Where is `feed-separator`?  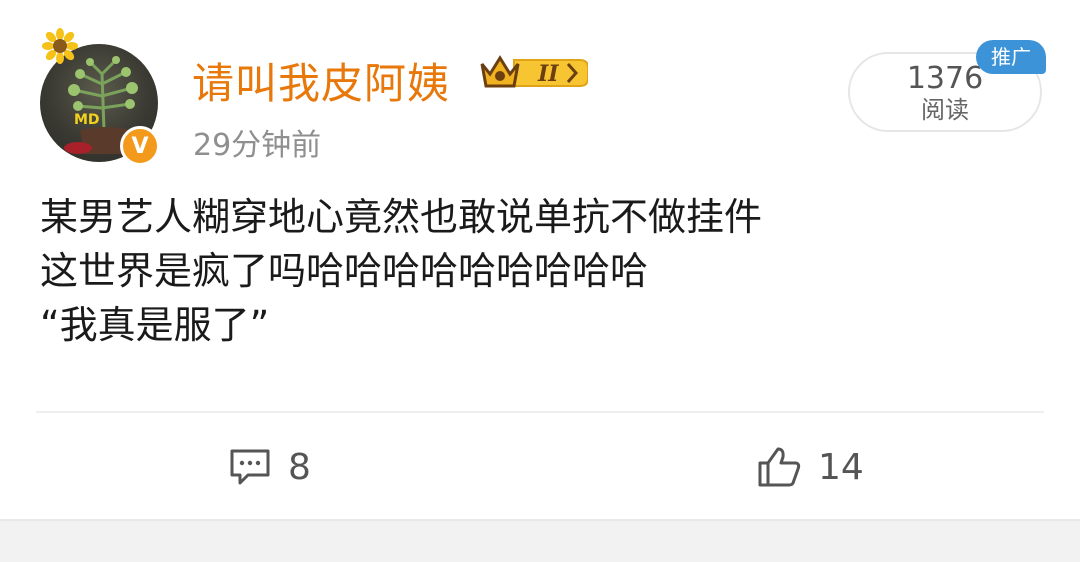
feed-separator is located at coordinates (540, 540).